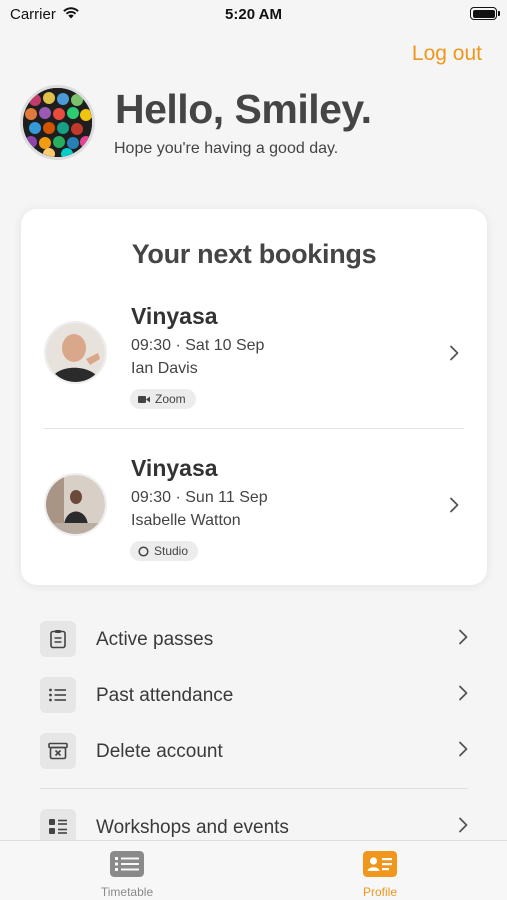 The width and height of the screenshot is (507, 900). Describe the element at coordinates (164, 368) in the screenshot. I see `booking-teacher: Ian Davis` at that location.